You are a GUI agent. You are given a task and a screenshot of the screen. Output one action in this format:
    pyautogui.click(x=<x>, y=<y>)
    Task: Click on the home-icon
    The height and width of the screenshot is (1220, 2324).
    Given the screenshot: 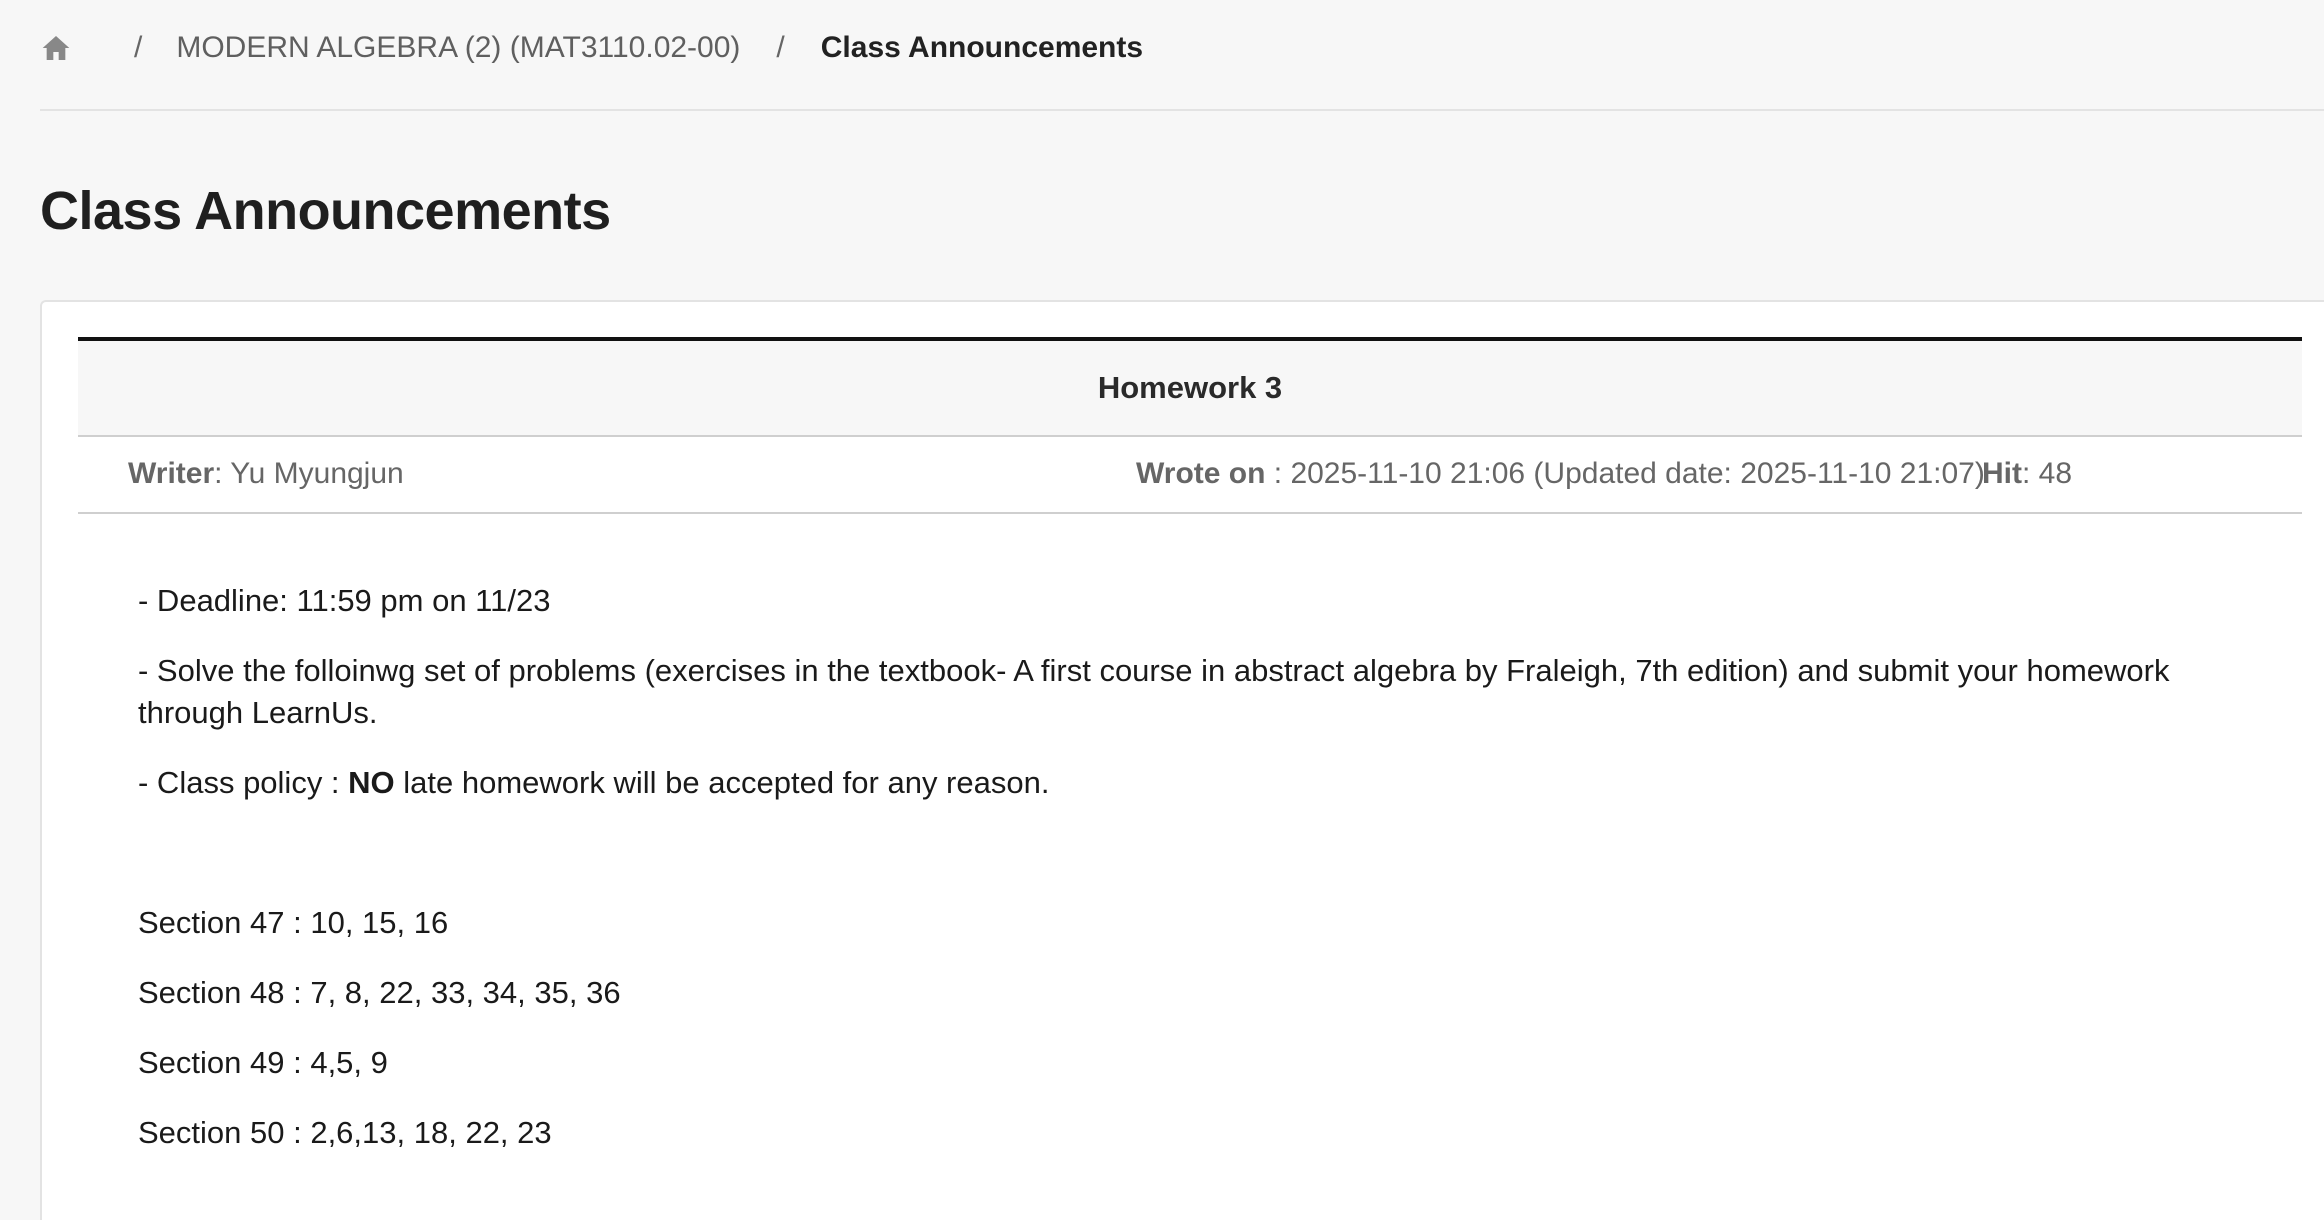 What is the action you would take?
    pyautogui.click(x=56, y=48)
    